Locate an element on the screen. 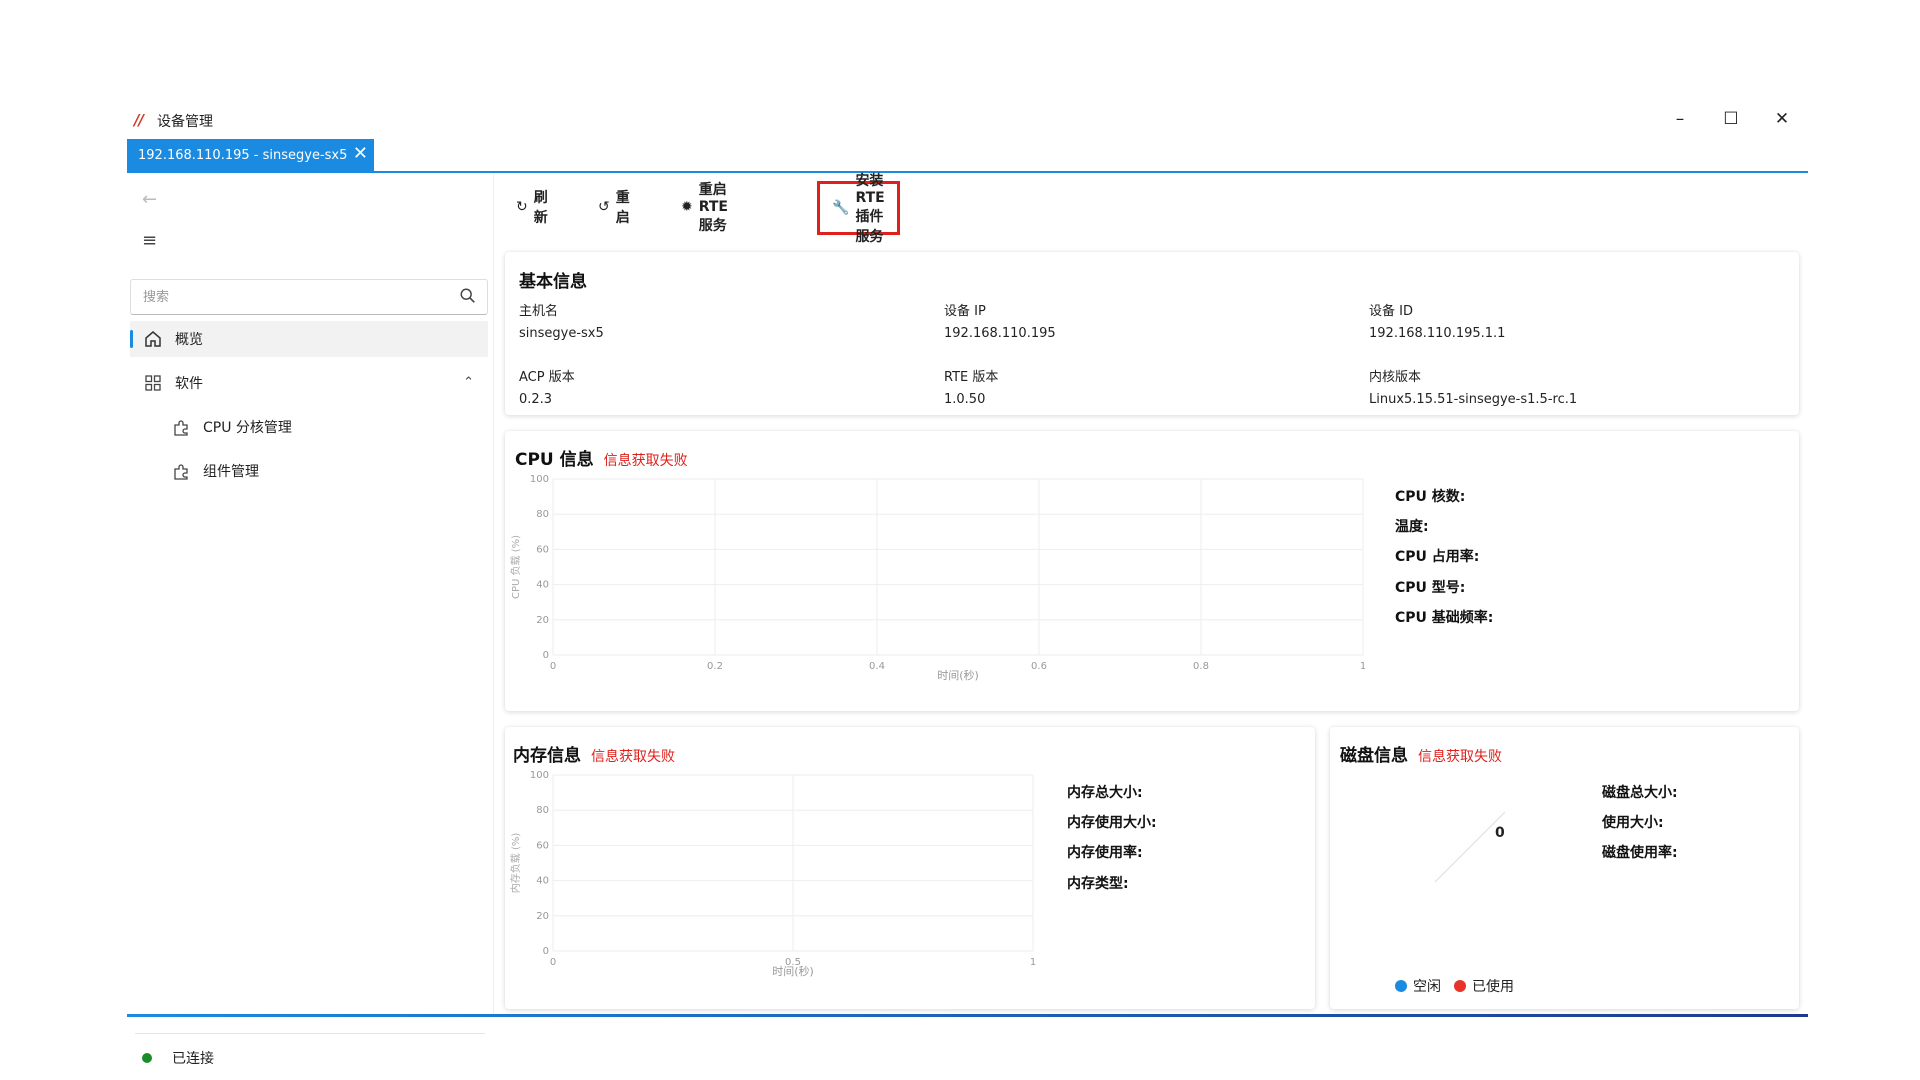  pie-center-value: 0 is located at coordinates (1500, 833).